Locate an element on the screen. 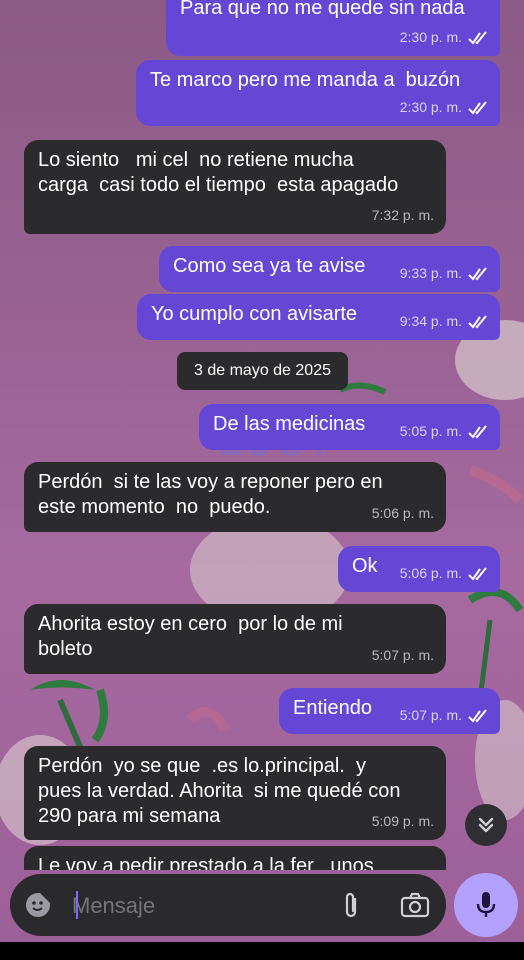 The width and height of the screenshot is (524, 960). message-incoming: Le voy a pedir prestado a la fer unos is located at coordinates (235, 858).